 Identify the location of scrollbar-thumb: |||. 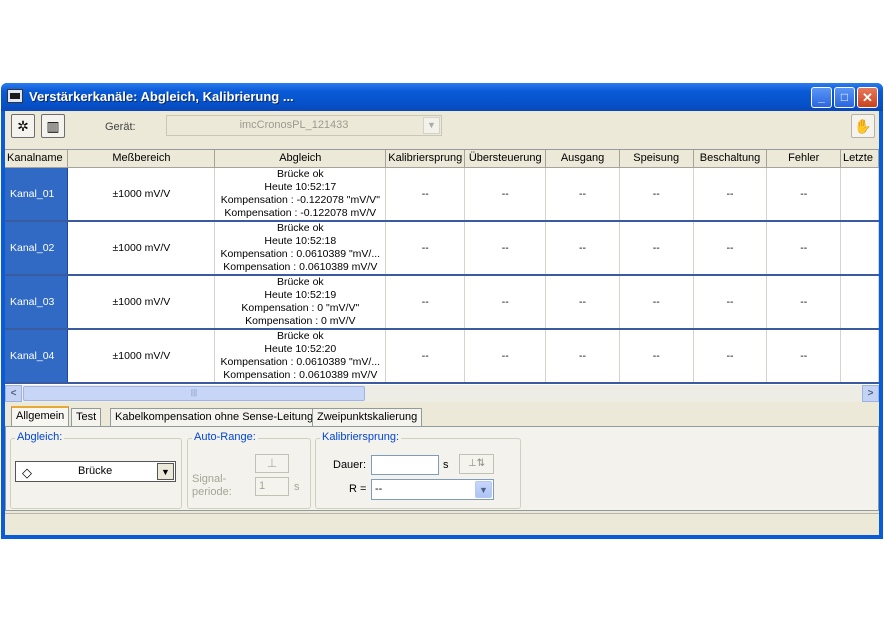
(194, 393).